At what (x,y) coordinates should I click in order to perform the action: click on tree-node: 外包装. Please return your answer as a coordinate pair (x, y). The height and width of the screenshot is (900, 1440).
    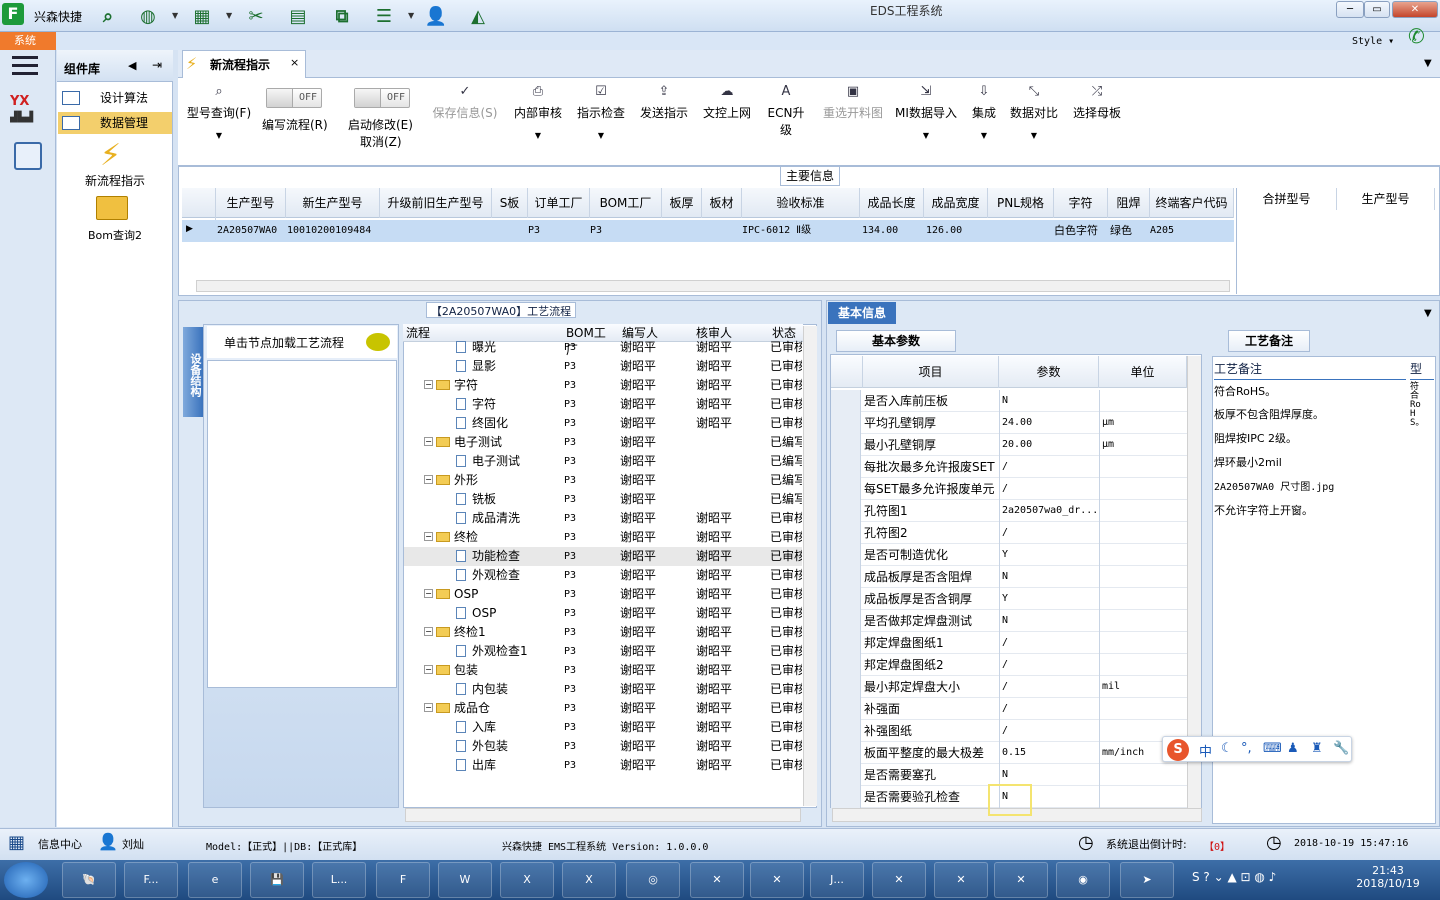
    Looking at the image, I should click on (507, 746).